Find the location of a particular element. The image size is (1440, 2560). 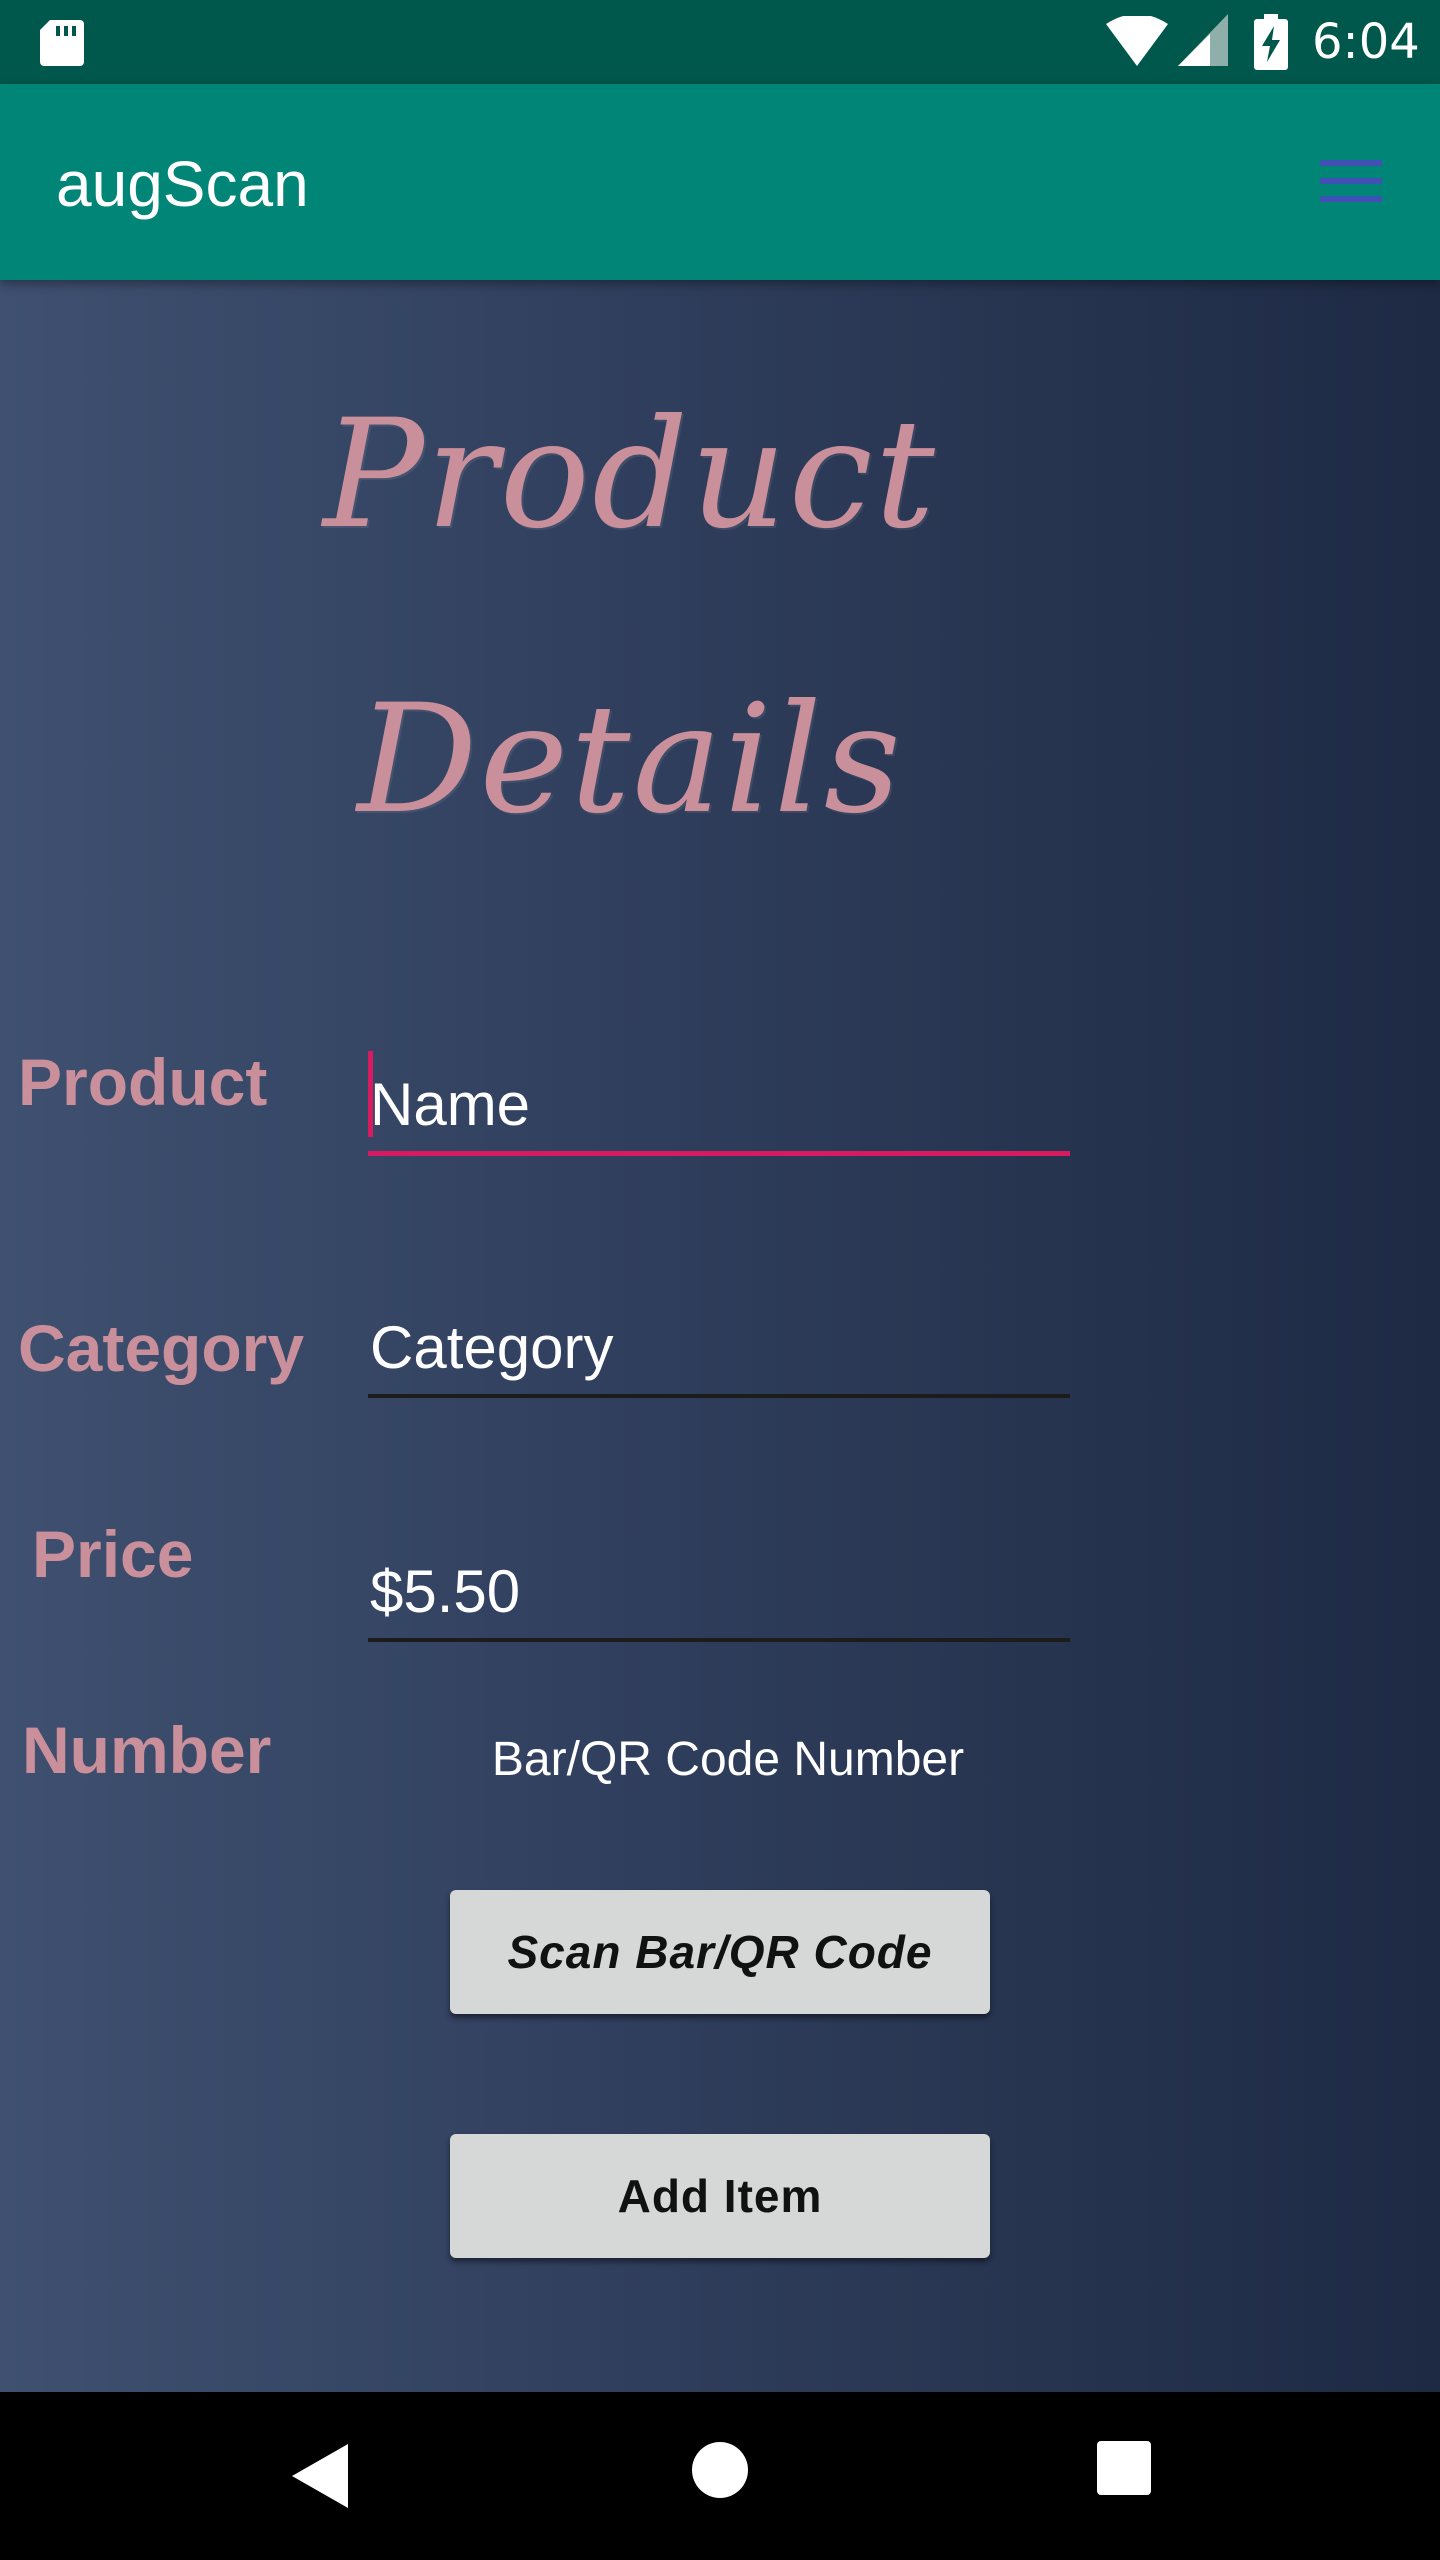

category-input: Category is located at coordinates (719, 1348).